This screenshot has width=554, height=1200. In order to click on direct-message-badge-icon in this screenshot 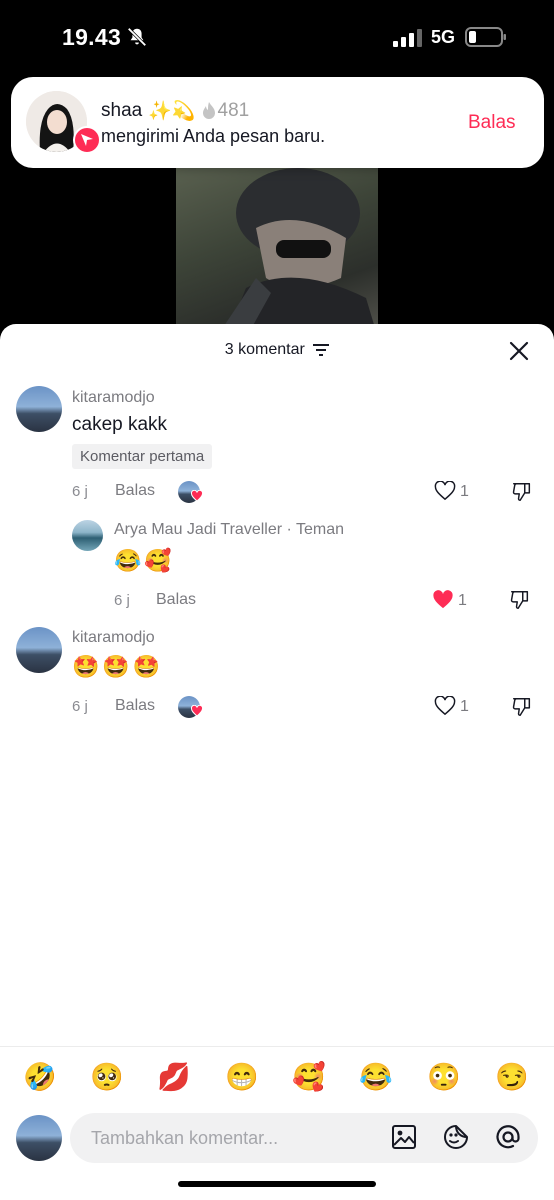, I will do `click(87, 140)`.